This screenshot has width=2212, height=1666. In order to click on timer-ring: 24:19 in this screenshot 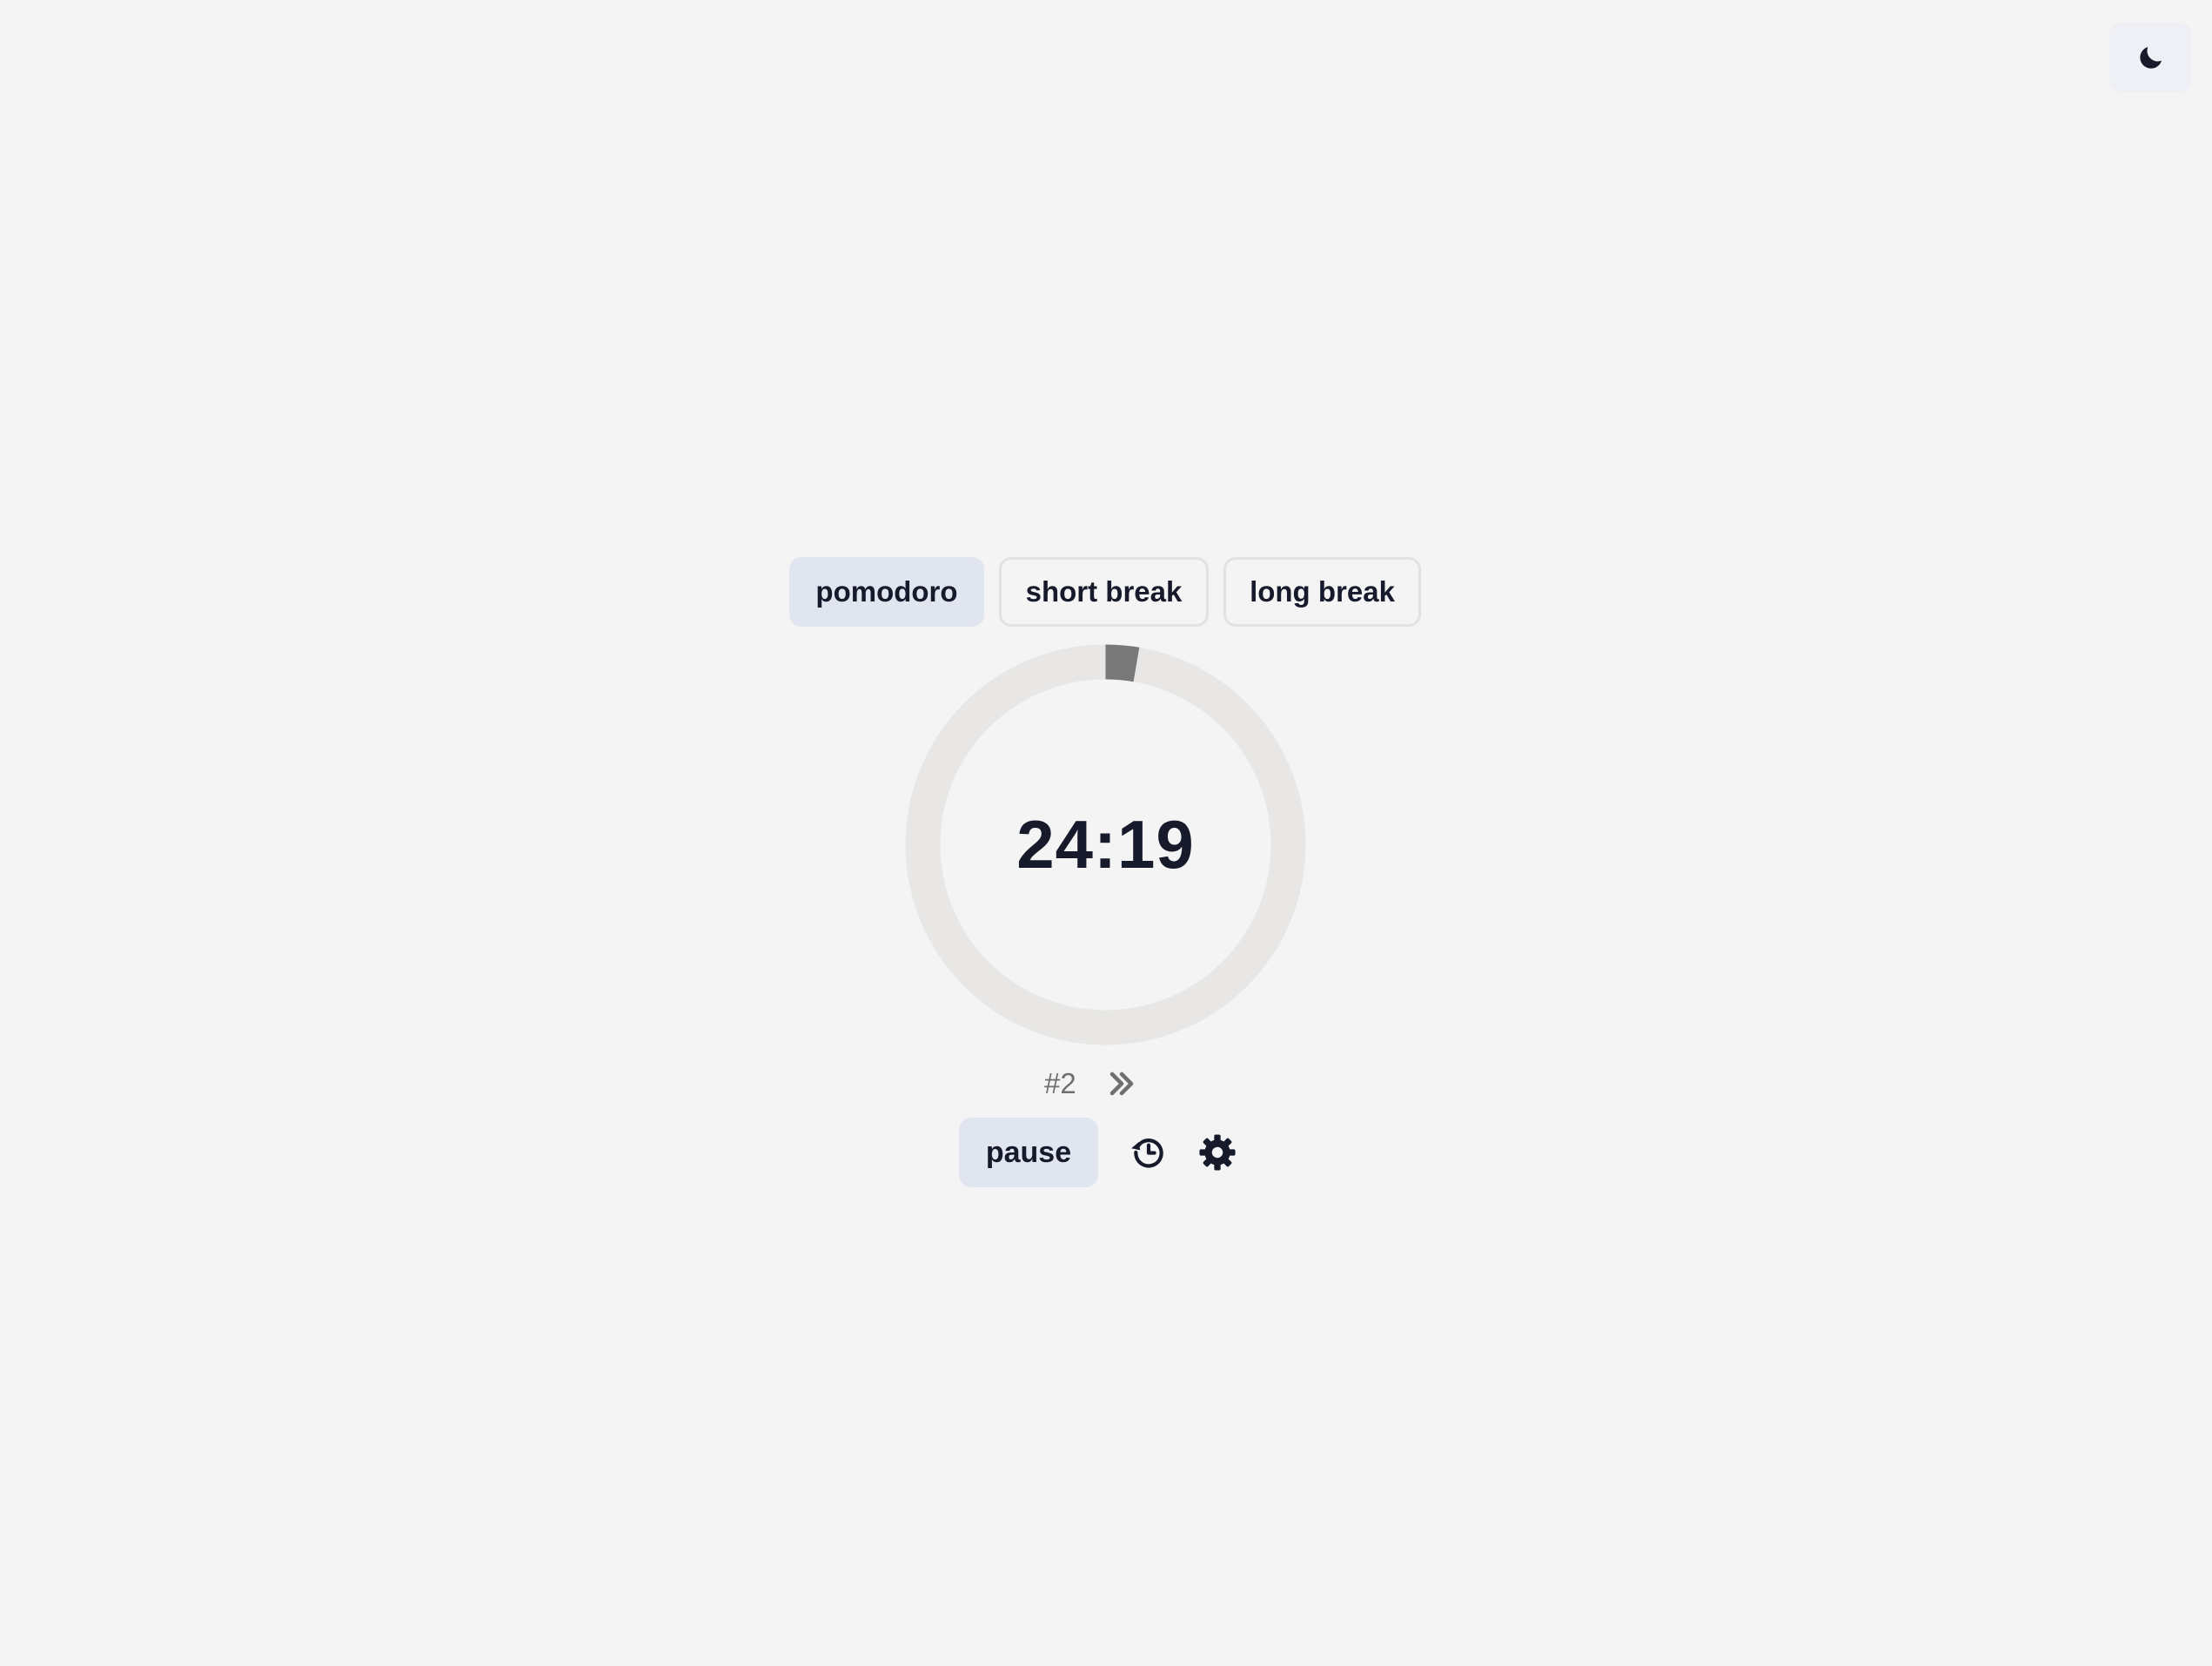, I will do `click(1105, 844)`.